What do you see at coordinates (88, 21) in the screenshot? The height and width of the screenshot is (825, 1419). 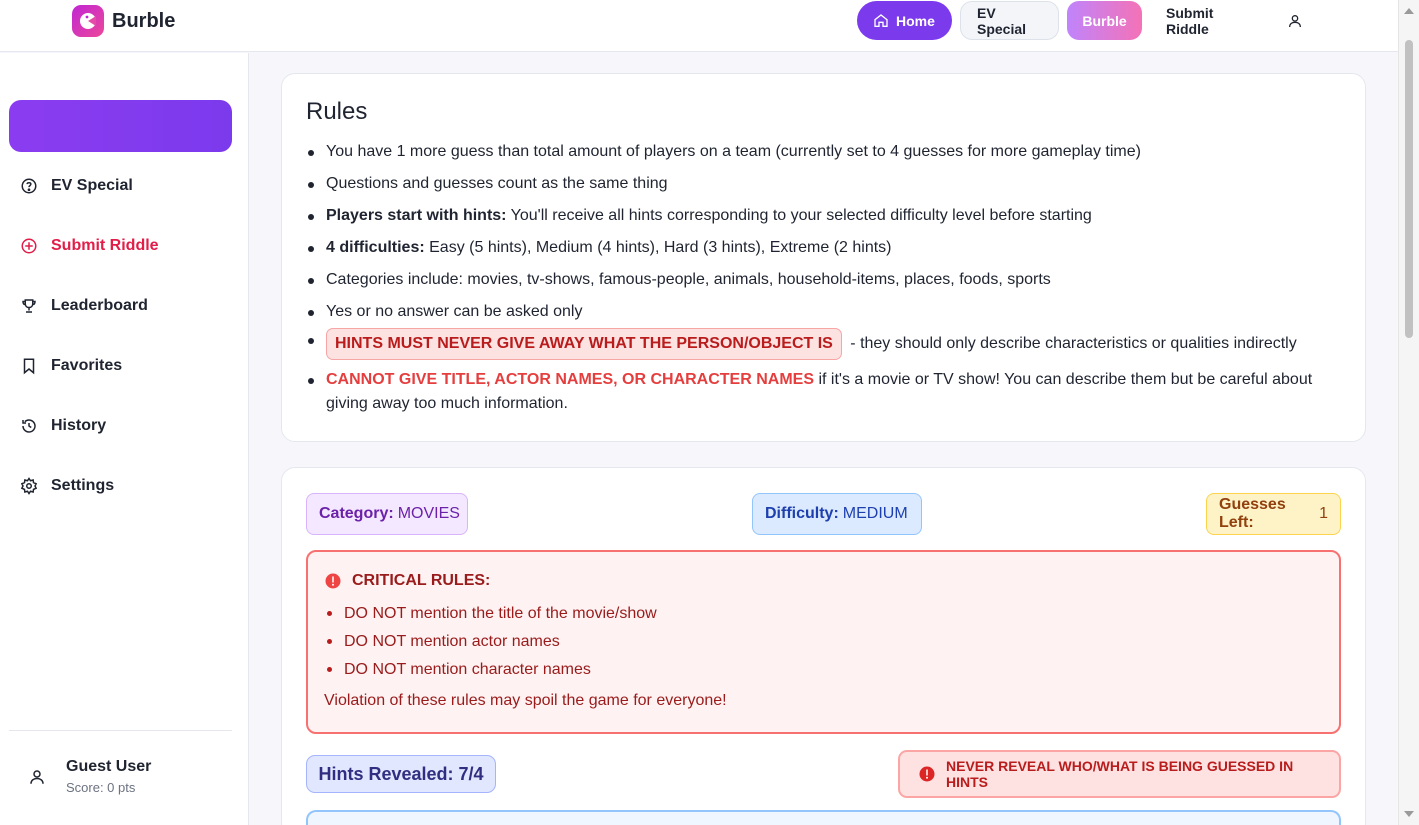 I see `logo-icon` at bounding box center [88, 21].